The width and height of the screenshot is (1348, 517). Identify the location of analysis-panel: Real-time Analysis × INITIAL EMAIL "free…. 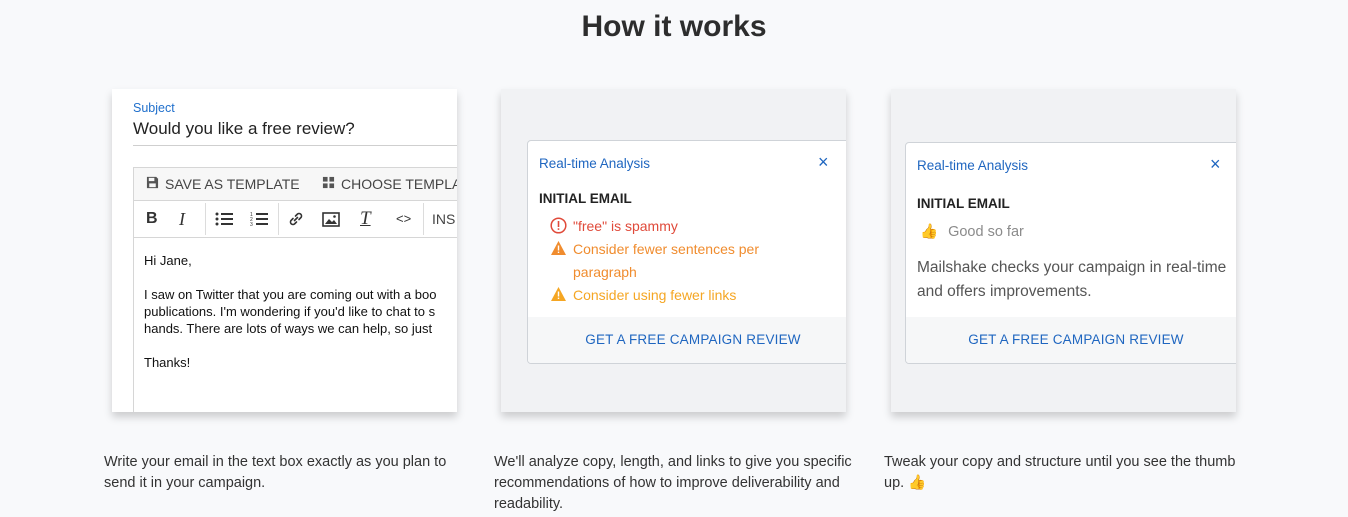
(686, 252).